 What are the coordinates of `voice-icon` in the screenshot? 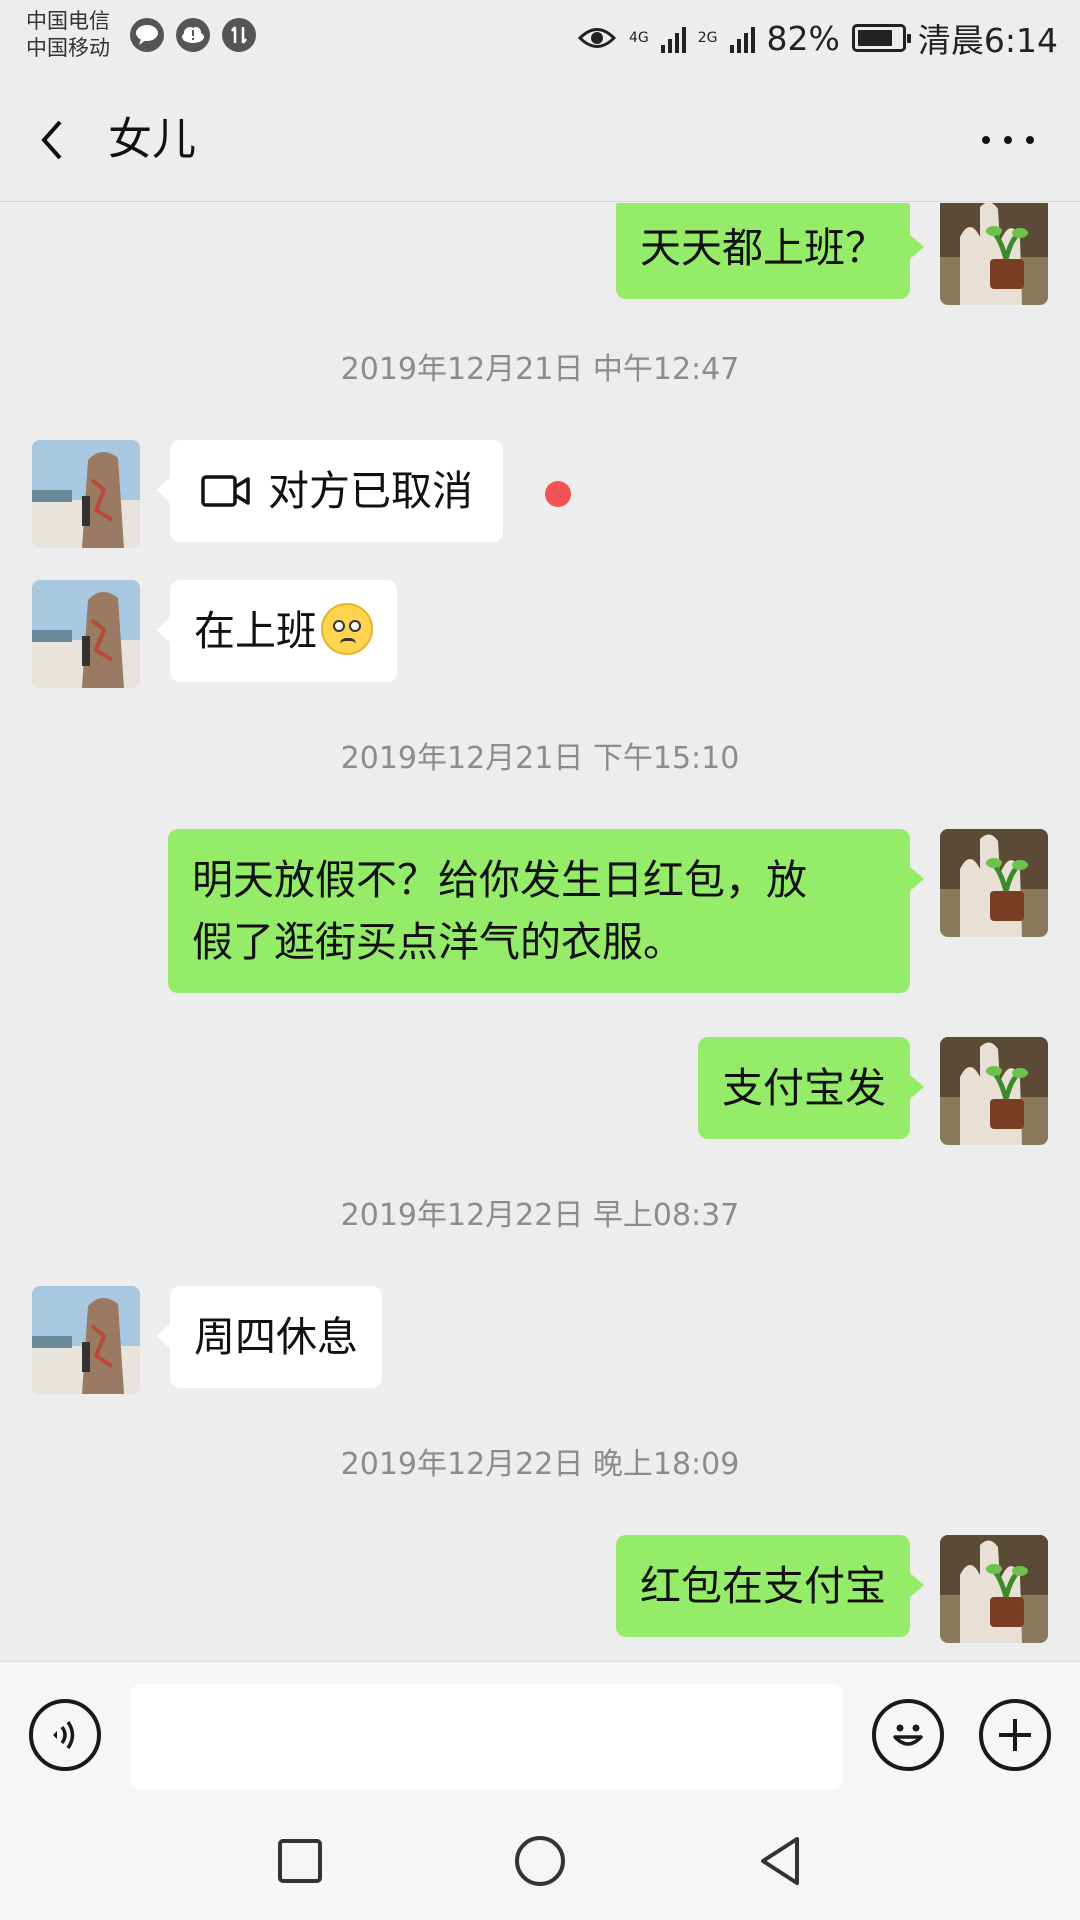 It's located at (64, 1735).